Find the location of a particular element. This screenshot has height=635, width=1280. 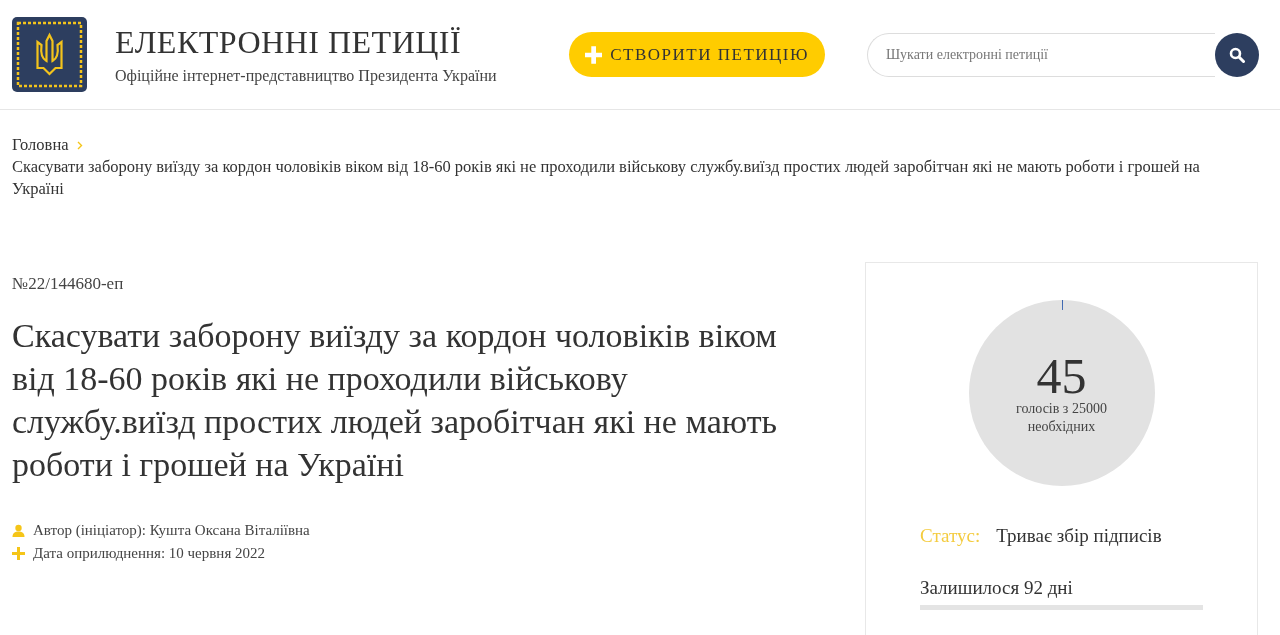

petition-meta: Дата оприлюднення: 10 червня 2022 is located at coordinates (149, 553).